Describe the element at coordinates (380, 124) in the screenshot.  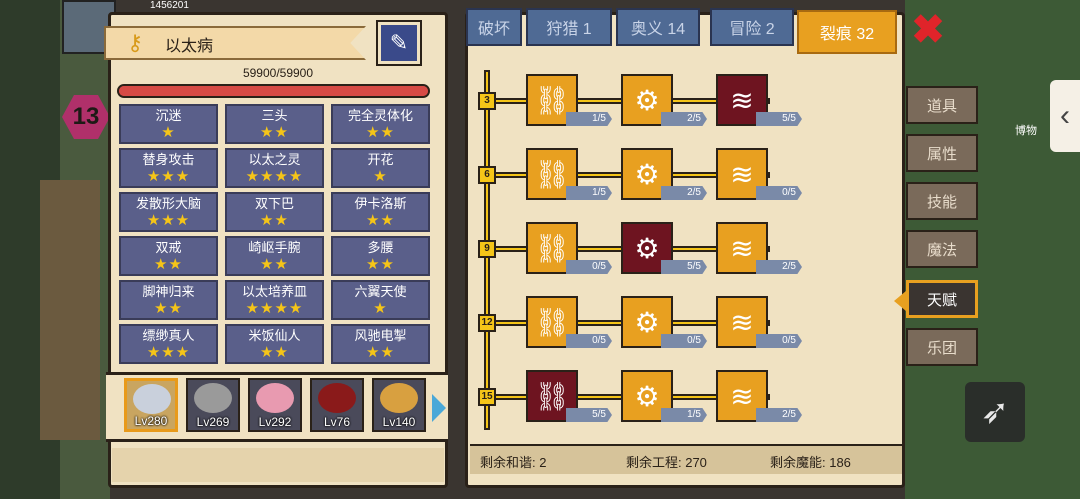
I see `trait-cell: 完全灵体化 ★★` at that location.